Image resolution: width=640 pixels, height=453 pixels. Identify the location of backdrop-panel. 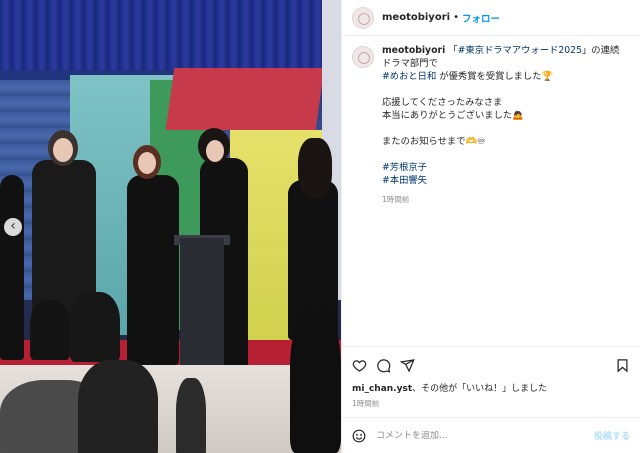
(245, 99).